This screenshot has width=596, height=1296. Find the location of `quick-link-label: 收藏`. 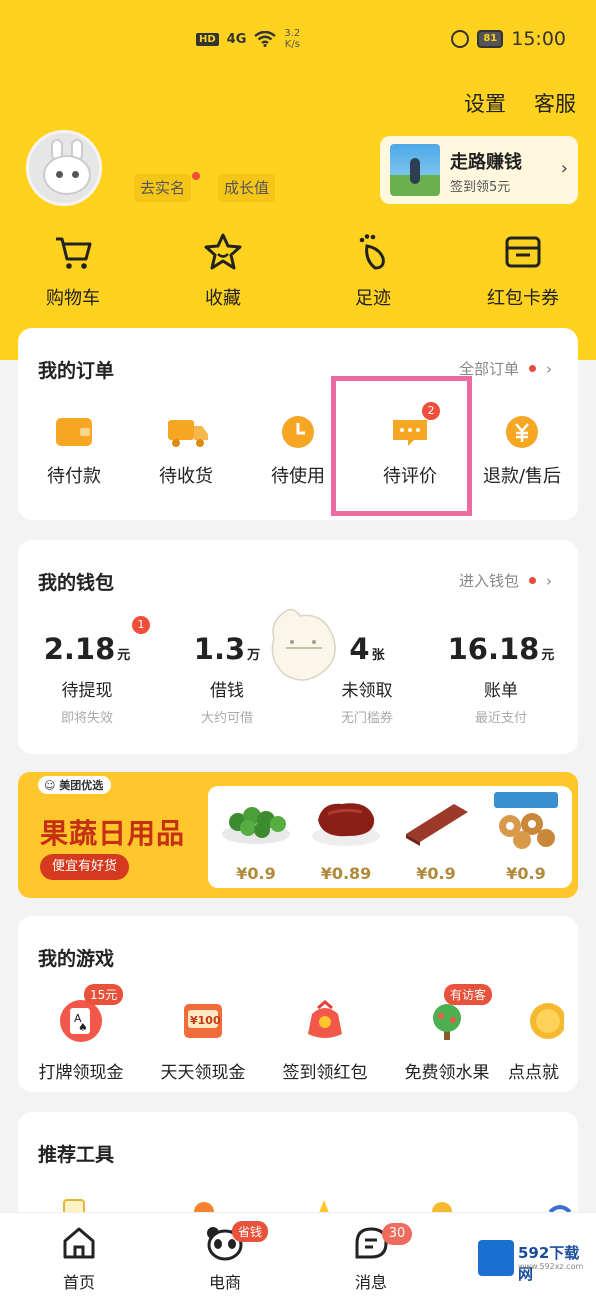

quick-link-label: 收藏 is located at coordinates (223, 298).